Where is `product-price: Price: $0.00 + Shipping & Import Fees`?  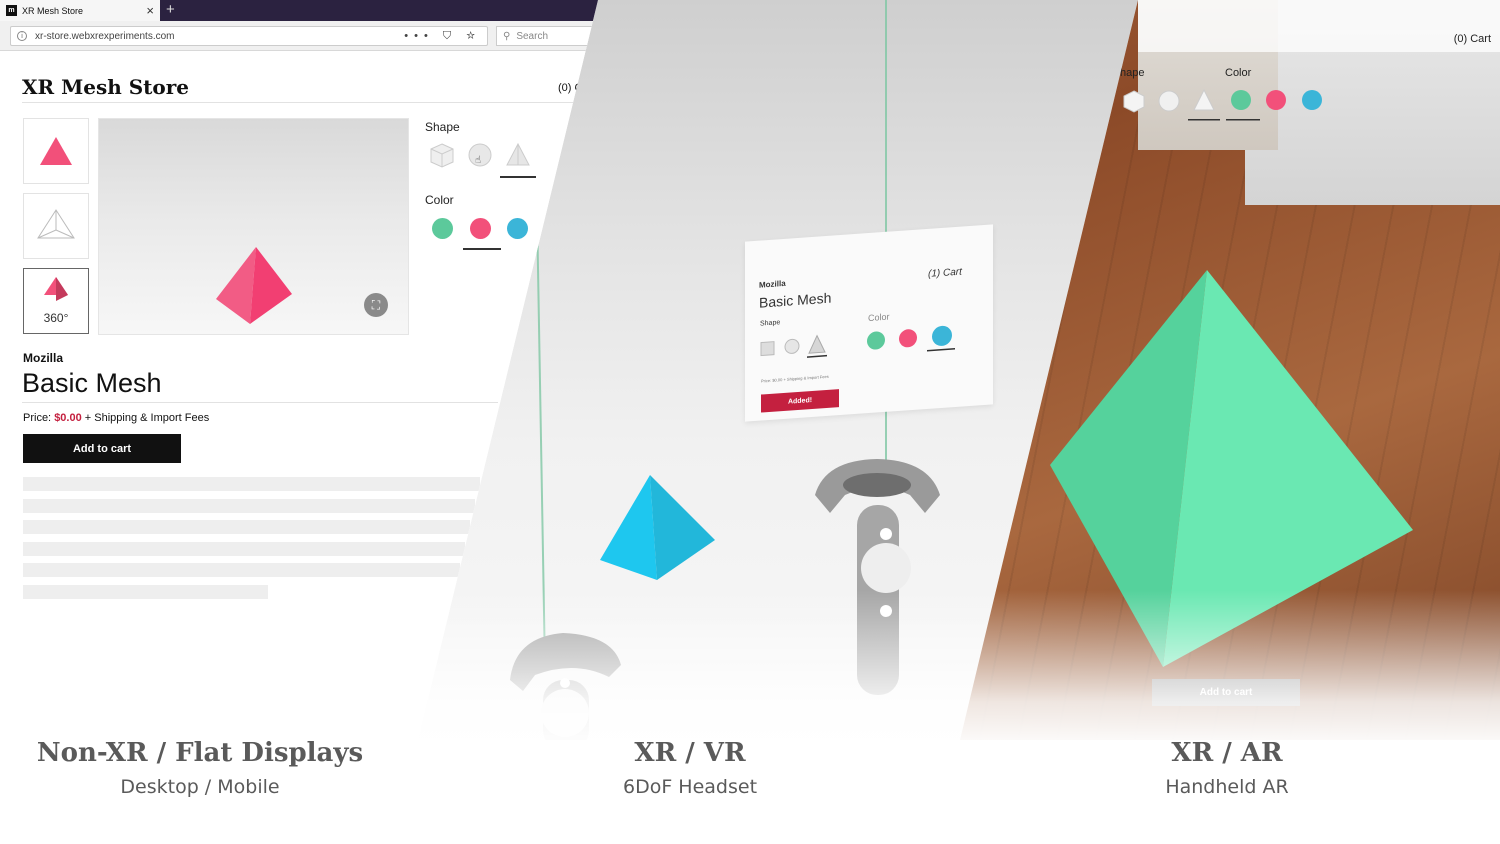 product-price: Price: $0.00 + Shipping & Import Fees is located at coordinates (116, 418).